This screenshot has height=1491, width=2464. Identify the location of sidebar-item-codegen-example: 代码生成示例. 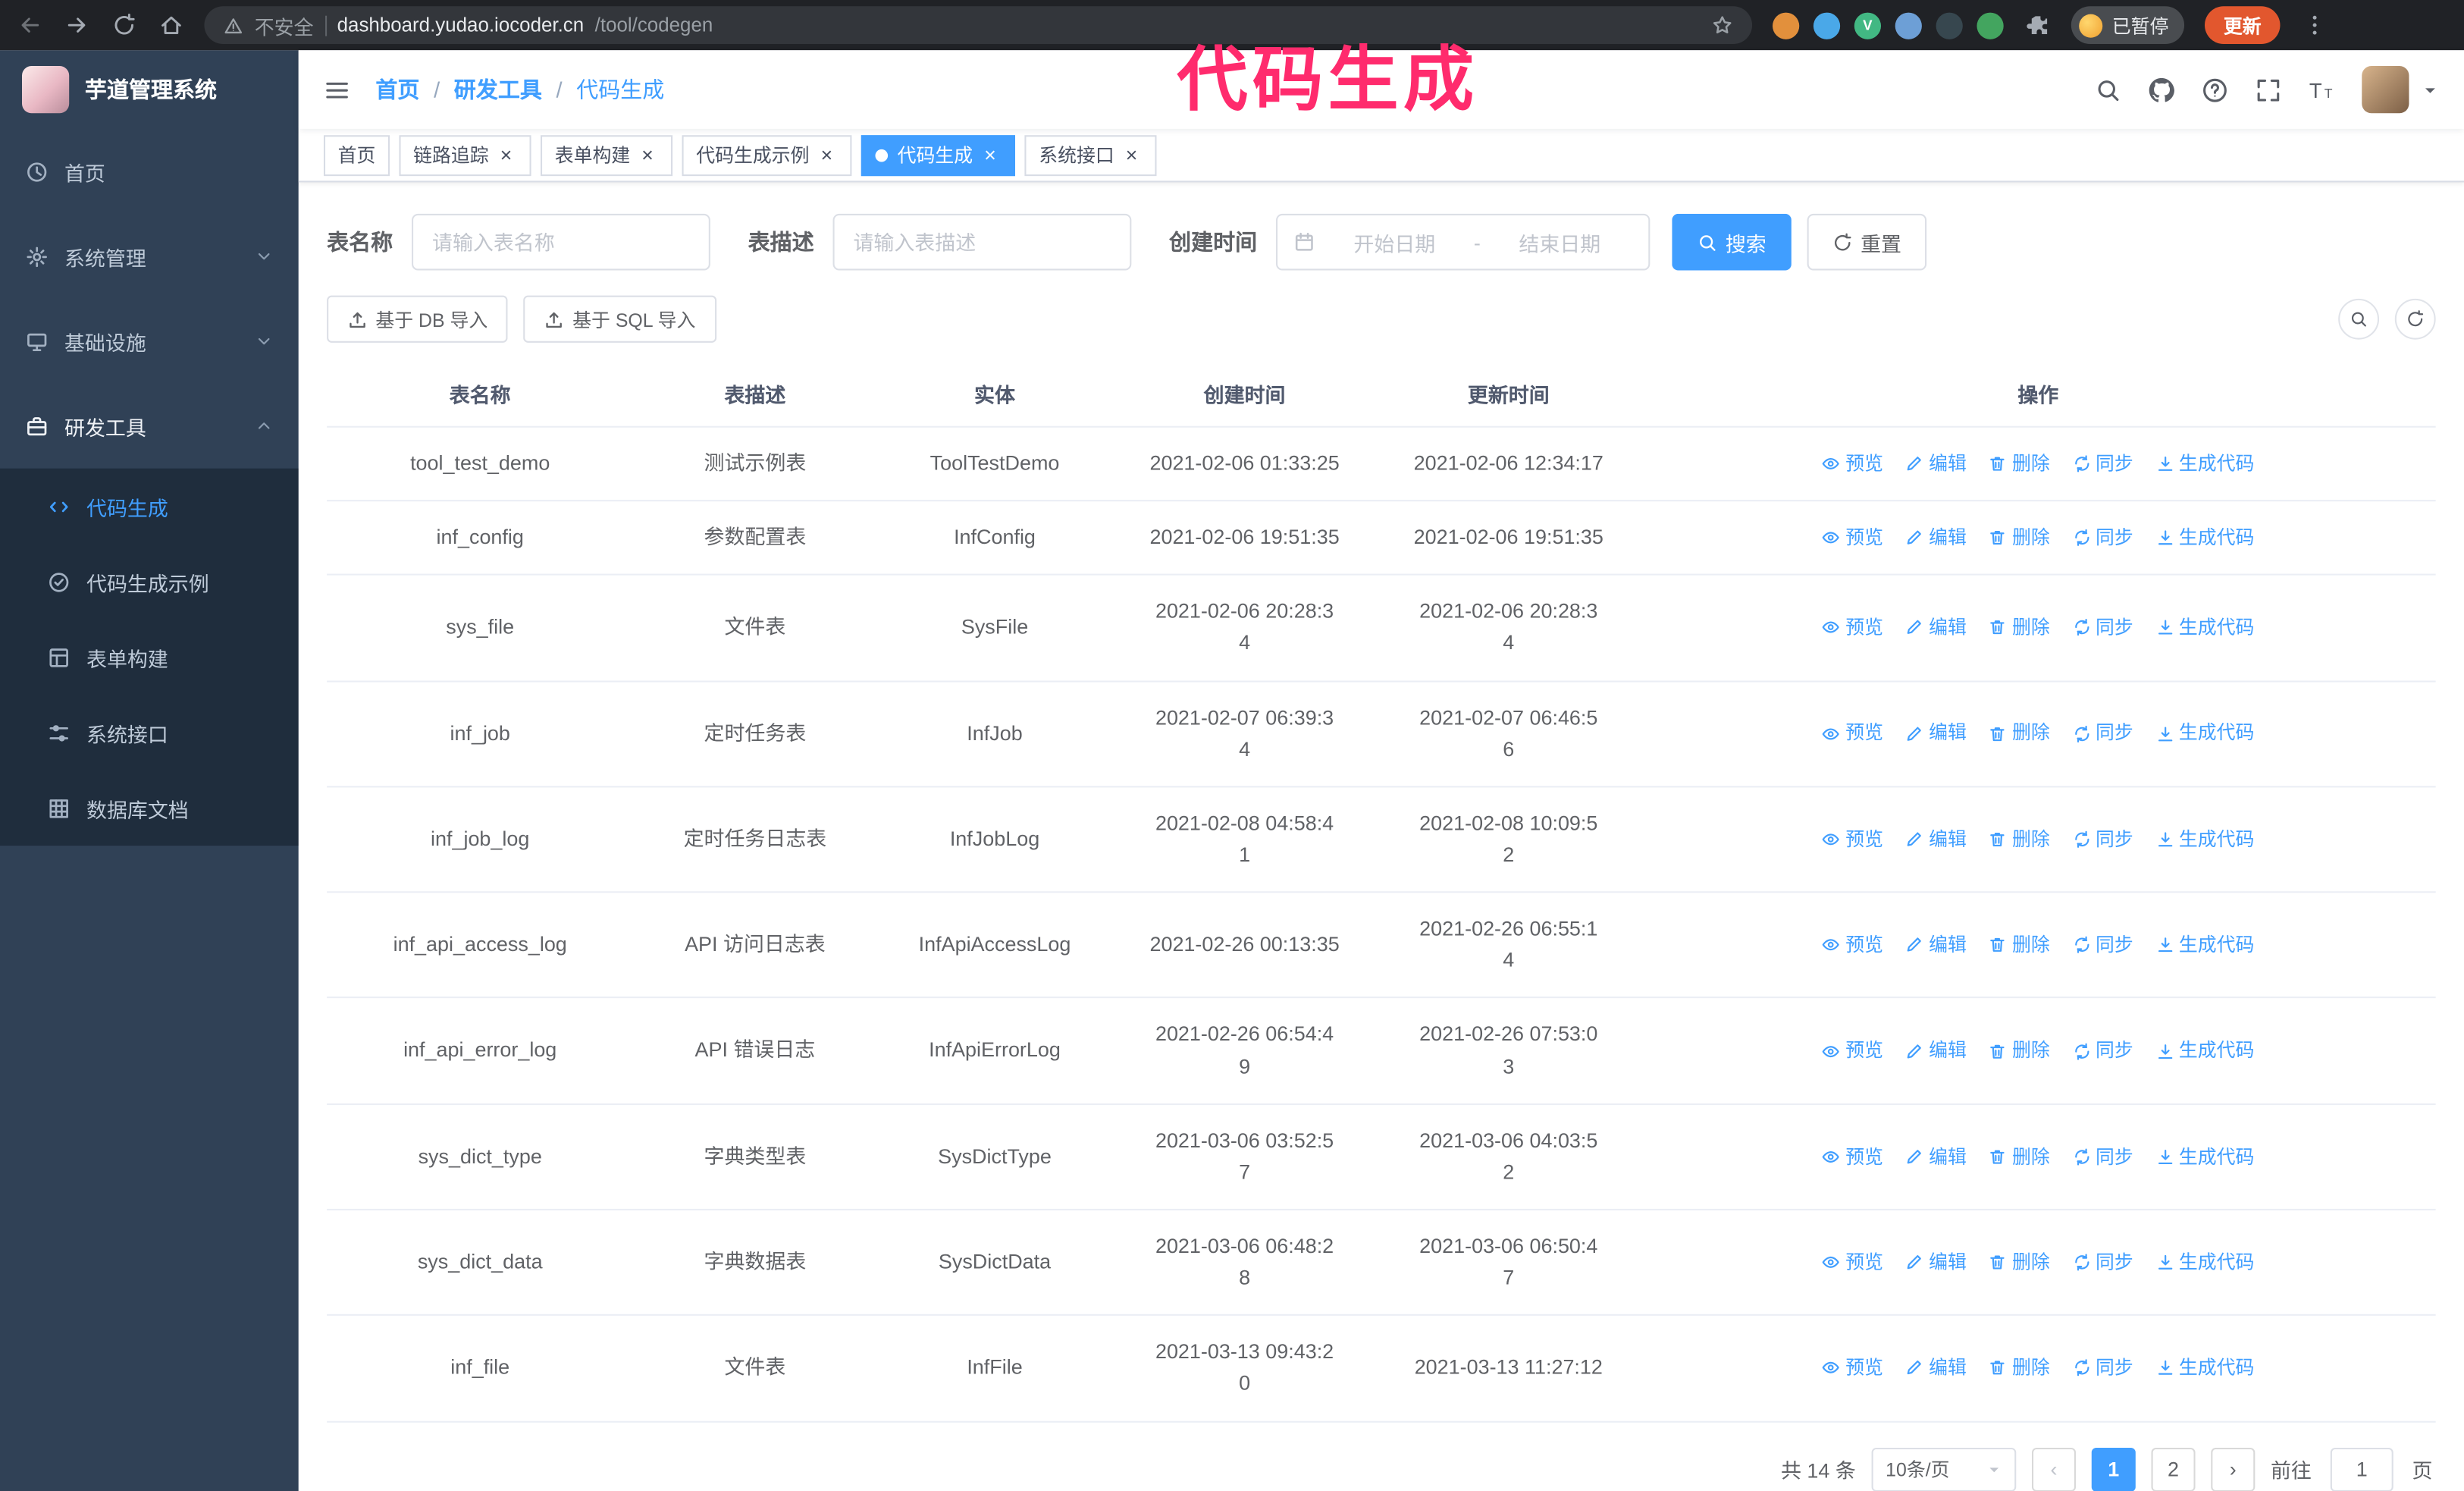
(150, 581).